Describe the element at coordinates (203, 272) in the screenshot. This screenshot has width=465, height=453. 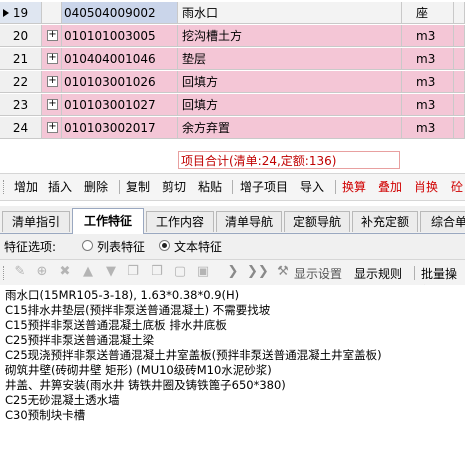
I see `paste2-icon: ▣` at that location.